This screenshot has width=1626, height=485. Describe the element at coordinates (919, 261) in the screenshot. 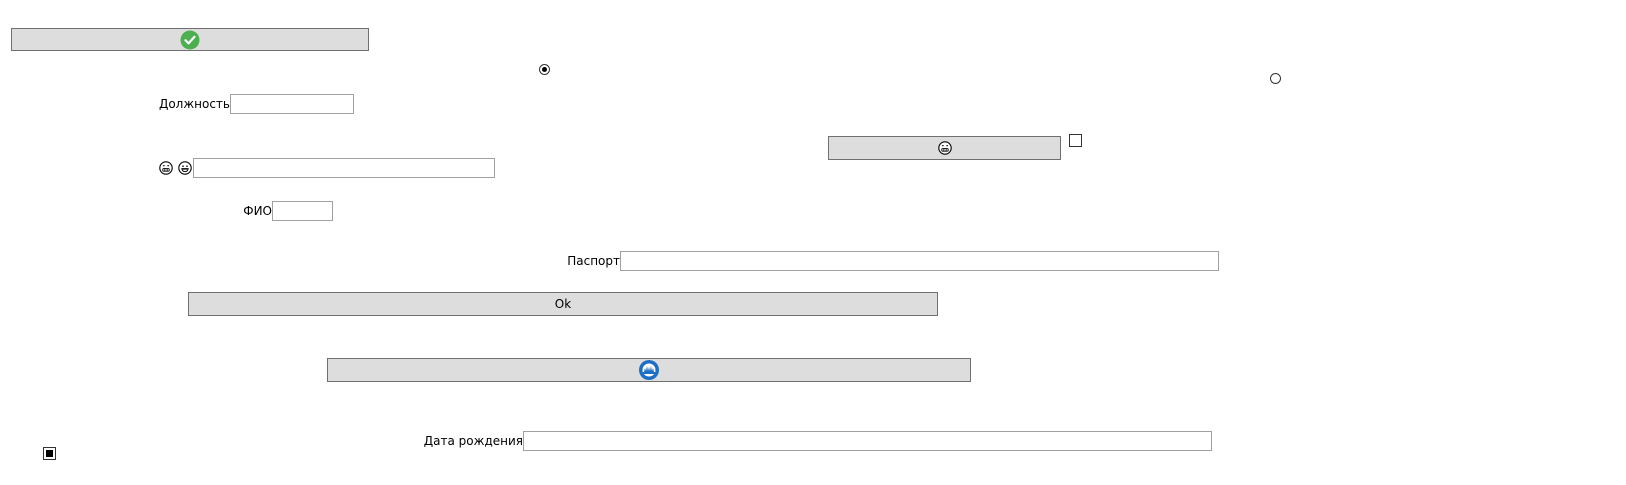

I see `passport-input` at that location.